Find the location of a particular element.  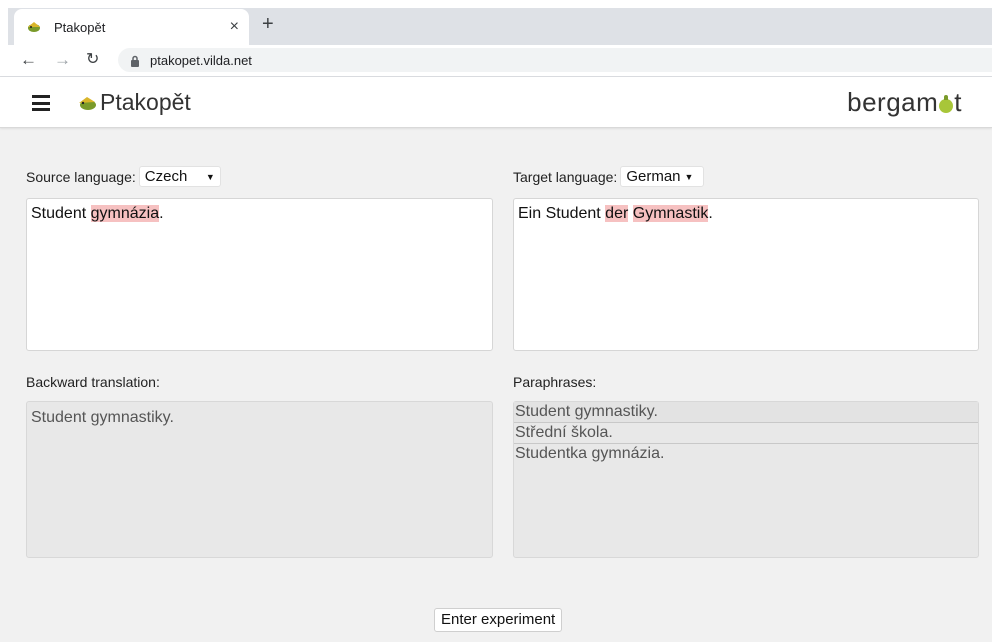

paraphrase-item: Střední škola. is located at coordinates (746, 433).